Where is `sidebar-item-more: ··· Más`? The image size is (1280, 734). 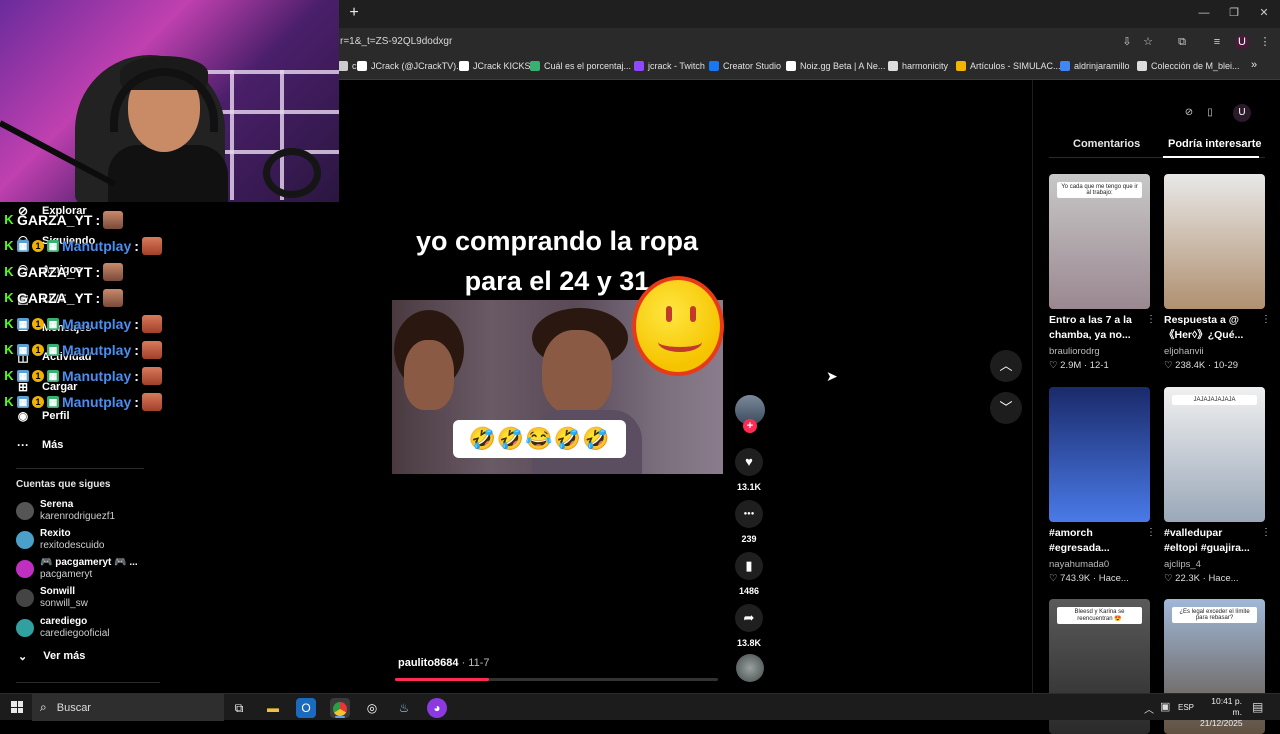
sidebar-item-more: ··· Más is located at coordinates (39, 445).